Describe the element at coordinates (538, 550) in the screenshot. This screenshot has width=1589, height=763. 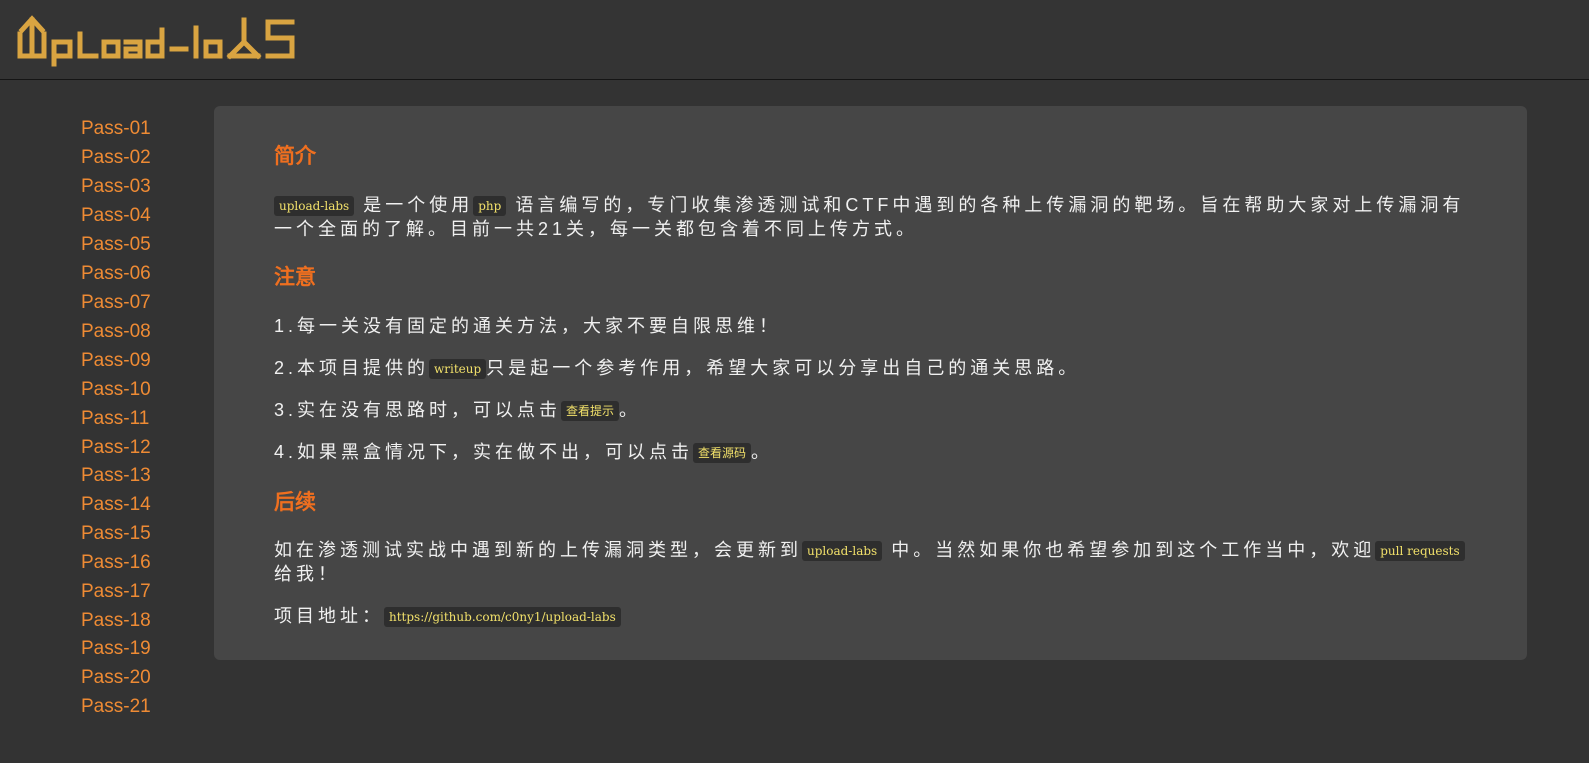
I see `followup-text-1: 如在渗透测试实战中遇到新的上传漏洞类型，会更新到` at that location.